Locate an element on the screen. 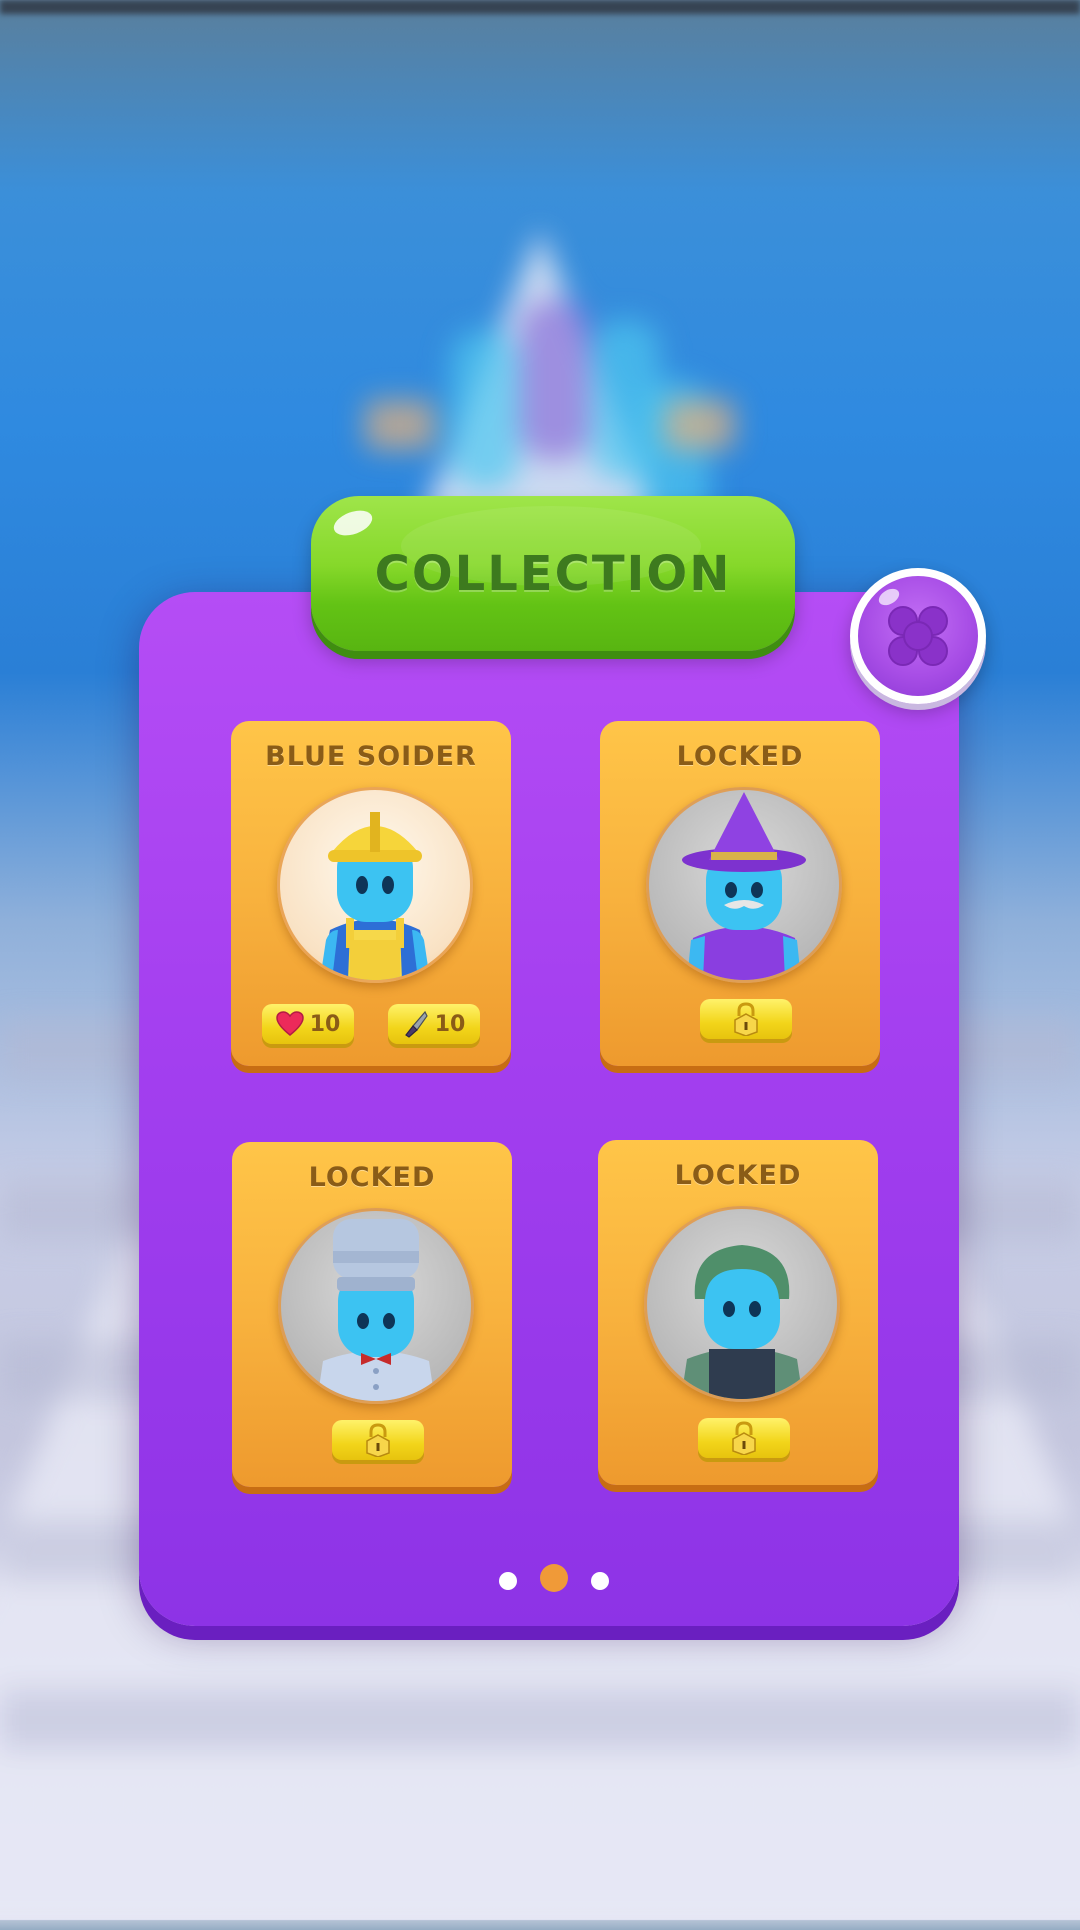 This screenshot has height=1930, width=1080. character-card-soldier: LOCKED is located at coordinates (738, 1312).